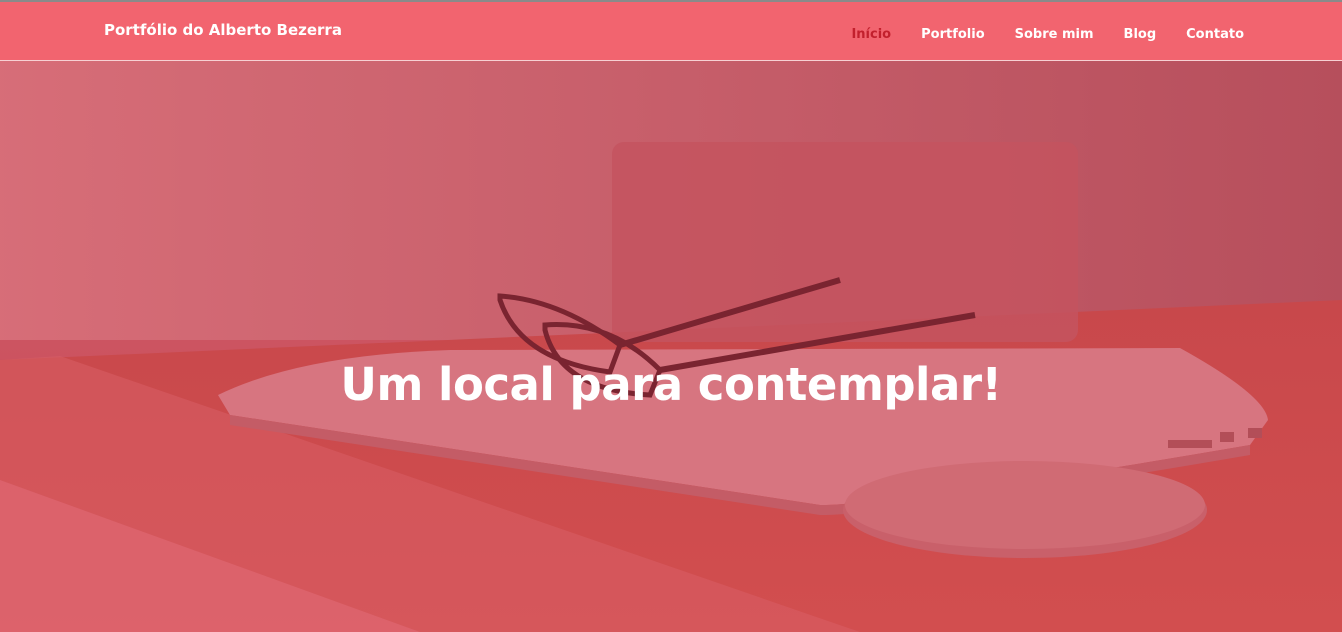 The width and height of the screenshot is (1342, 632). I want to click on nav-link-sobre-mim: Sobre mim, so click(1054, 34).